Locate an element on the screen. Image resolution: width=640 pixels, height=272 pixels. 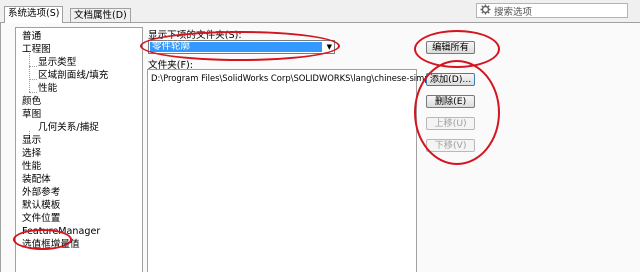
tree-item-selection: 选择 is located at coordinates (31, 153).